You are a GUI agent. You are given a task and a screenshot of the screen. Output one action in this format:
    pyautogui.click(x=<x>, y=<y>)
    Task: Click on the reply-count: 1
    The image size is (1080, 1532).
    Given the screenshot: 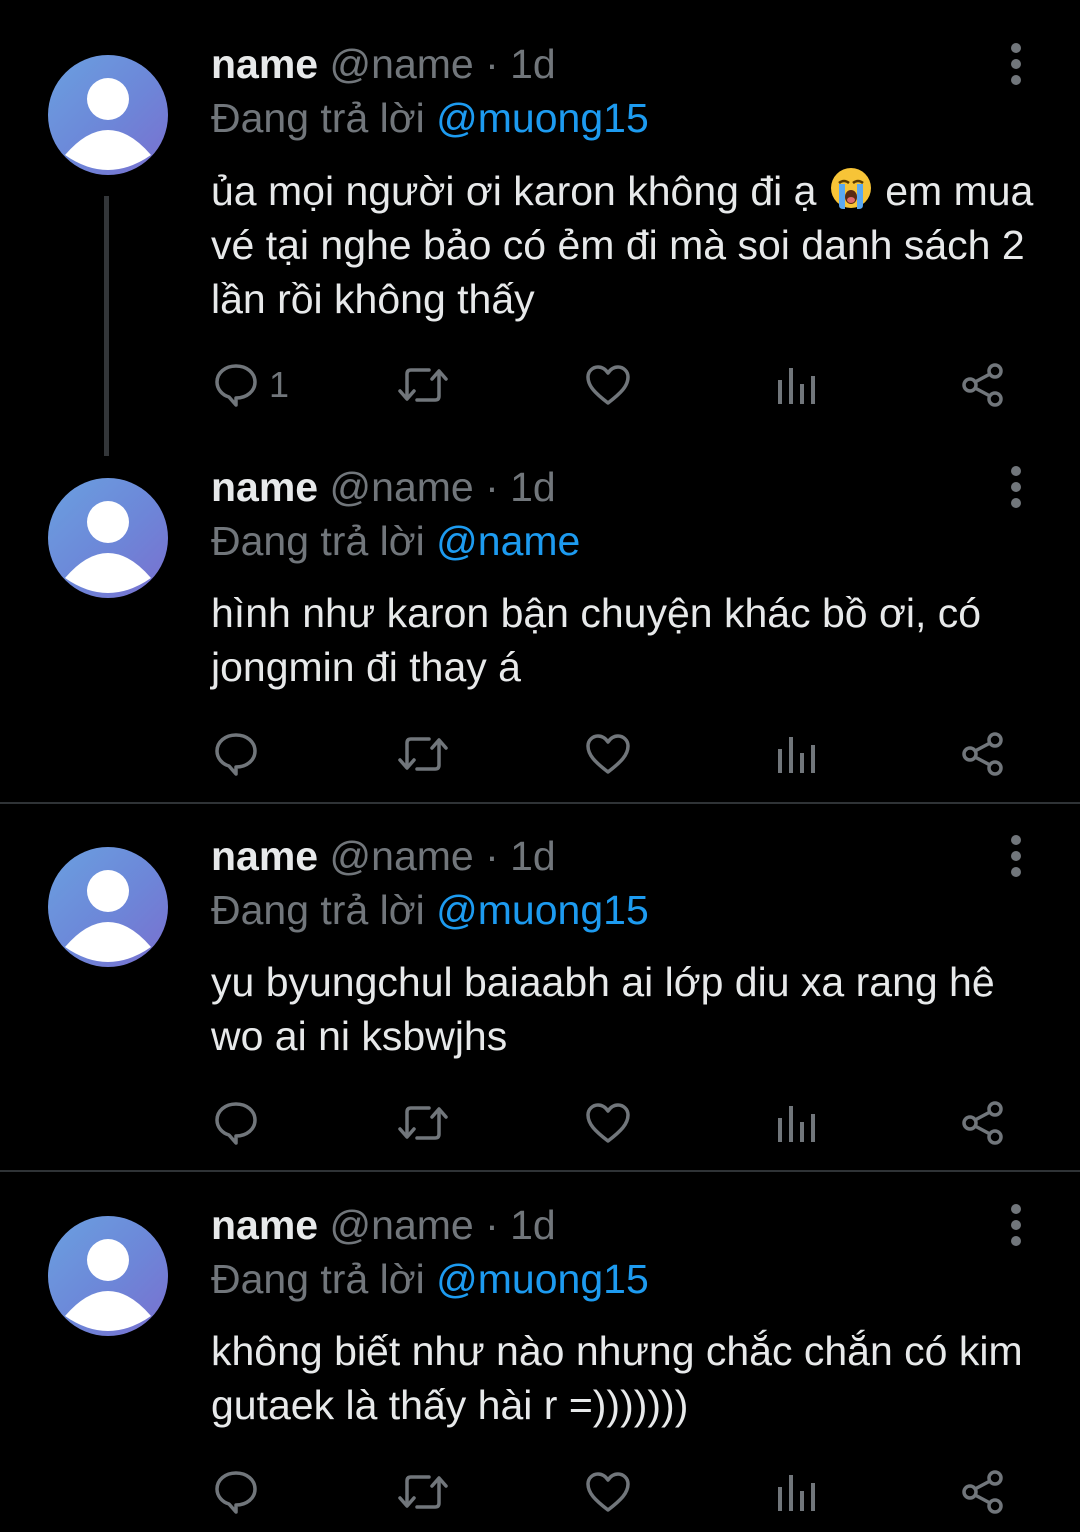 What is the action you would take?
    pyautogui.click(x=279, y=384)
    